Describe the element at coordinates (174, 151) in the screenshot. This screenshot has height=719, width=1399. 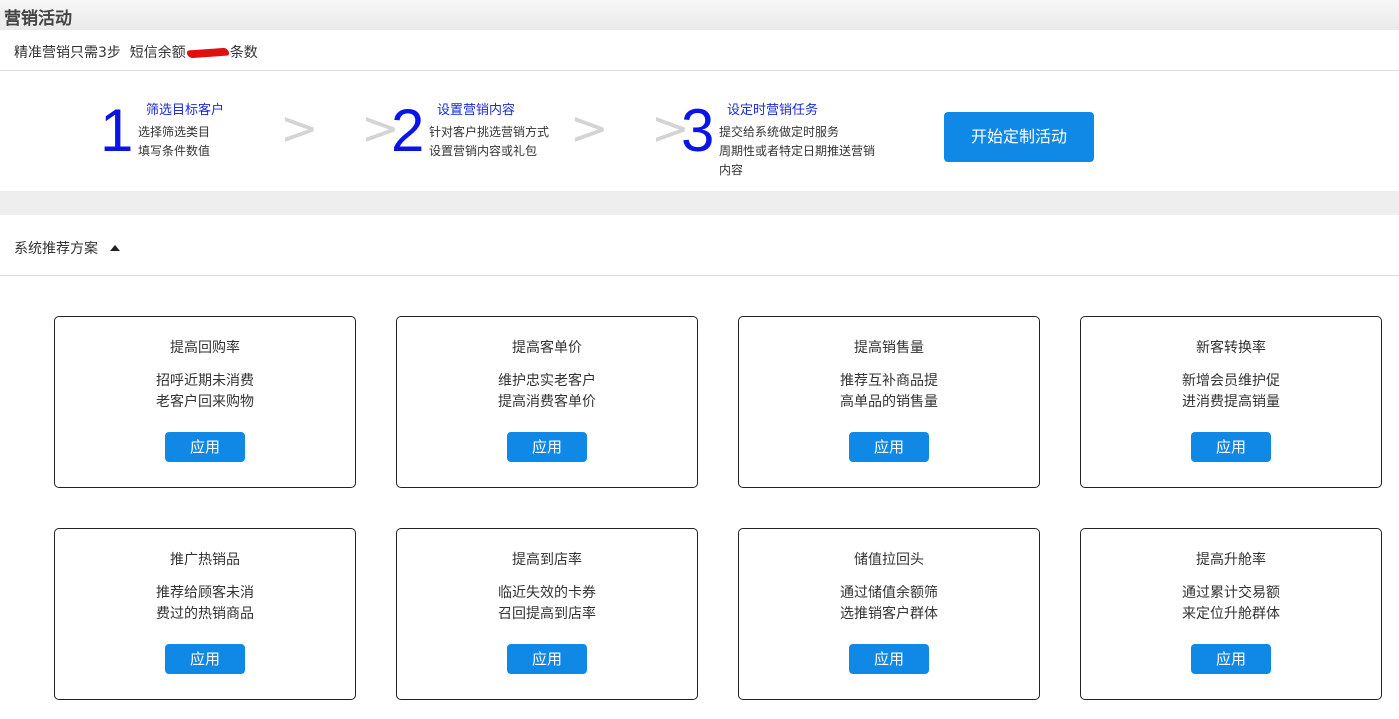
I see `step-desc-line: 填写条件数值` at that location.